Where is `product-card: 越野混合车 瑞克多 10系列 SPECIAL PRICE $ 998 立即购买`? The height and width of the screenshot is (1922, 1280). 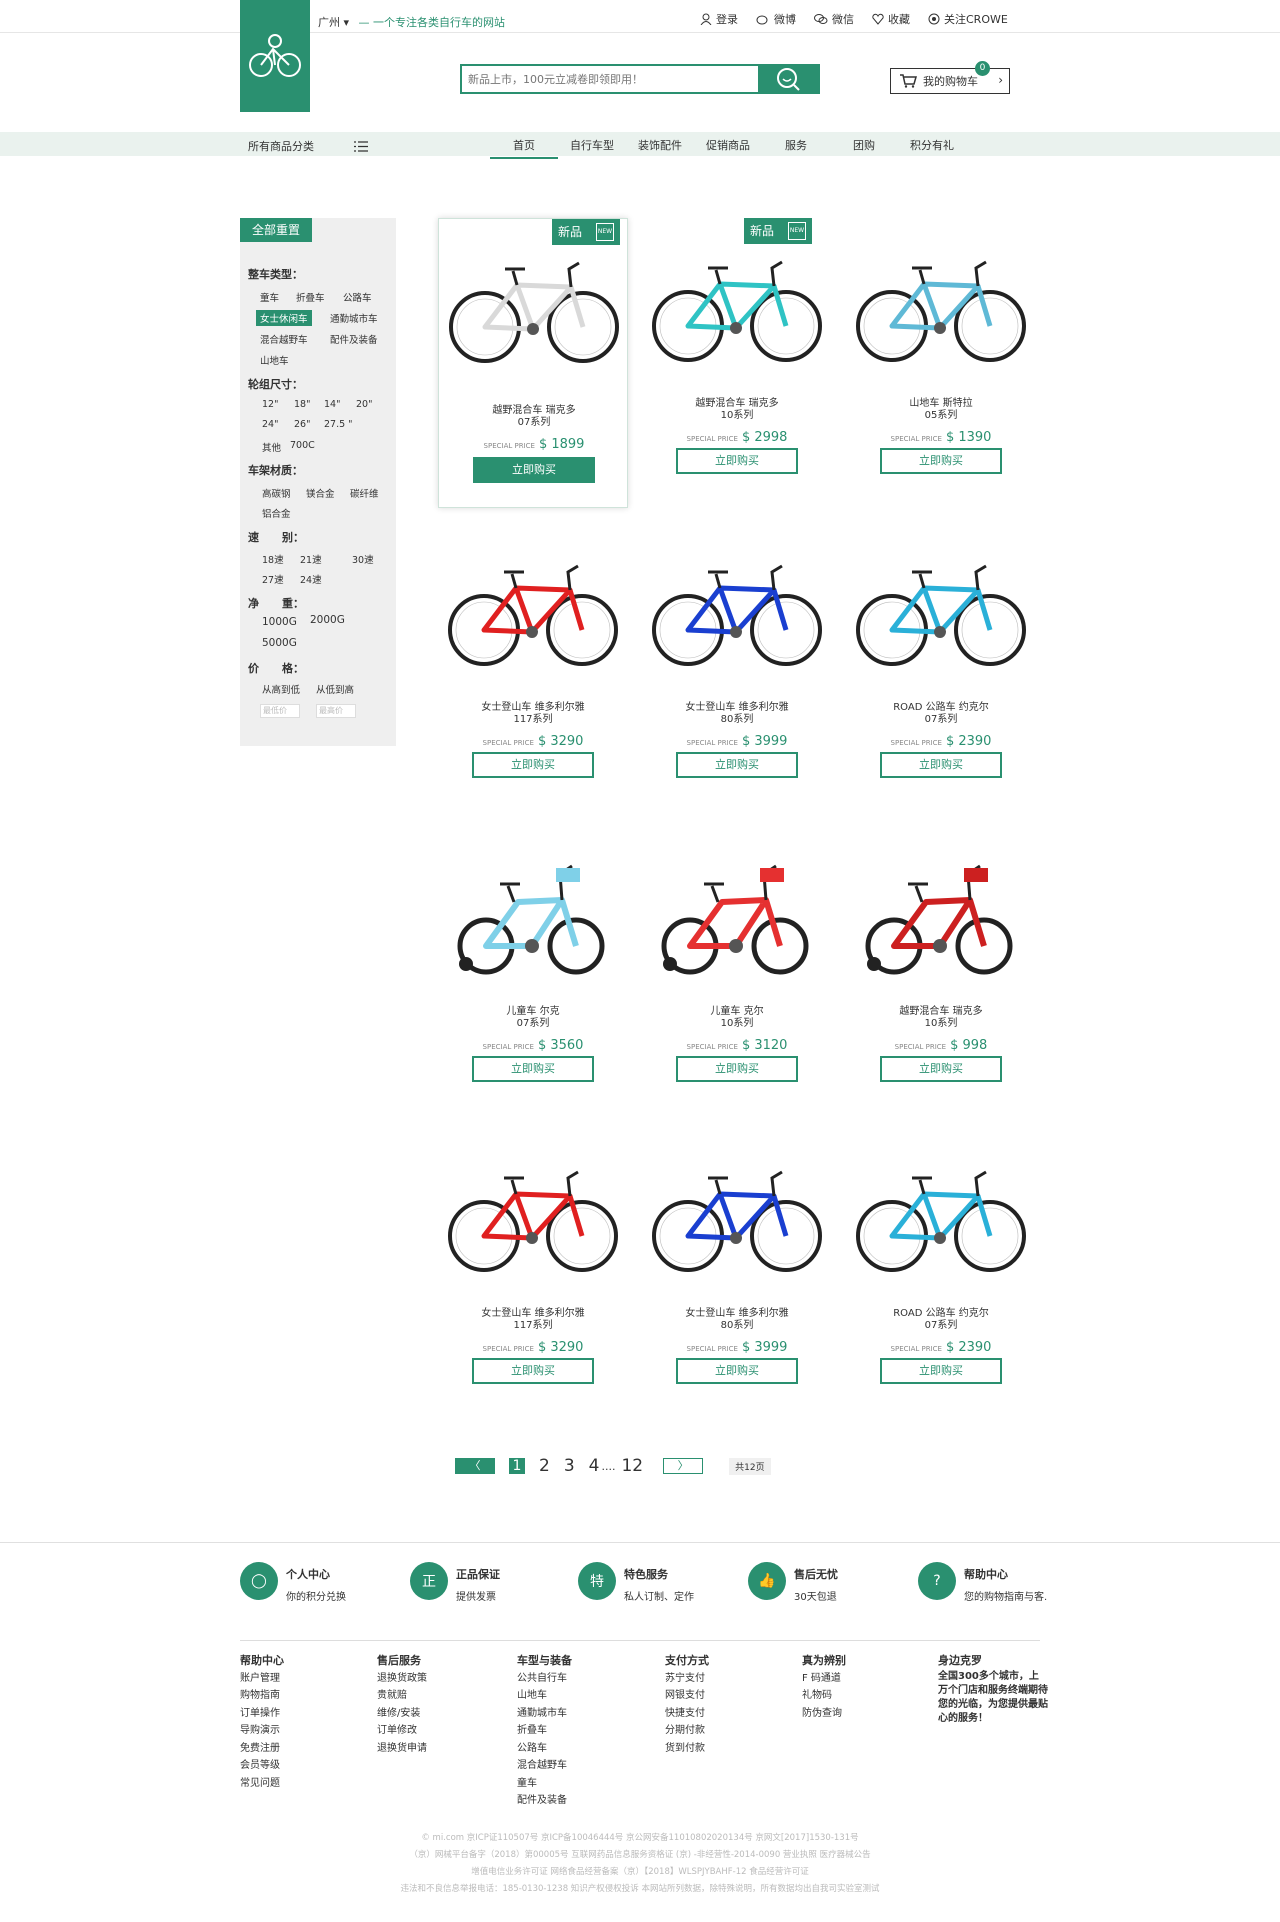
product-card: 越野混合车 瑞克多 10系列 SPECIAL PRICE $ 998 立即购买 is located at coordinates (941, 971).